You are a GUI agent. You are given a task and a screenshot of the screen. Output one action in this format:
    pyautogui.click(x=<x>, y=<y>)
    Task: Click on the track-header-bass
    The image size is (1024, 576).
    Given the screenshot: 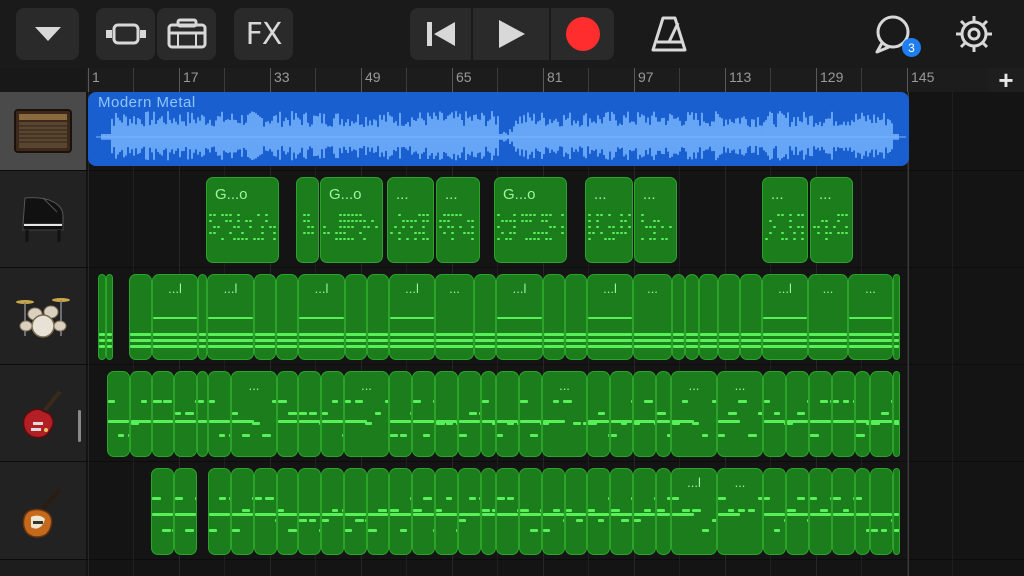 What is the action you would take?
    pyautogui.click(x=43, y=511)
    